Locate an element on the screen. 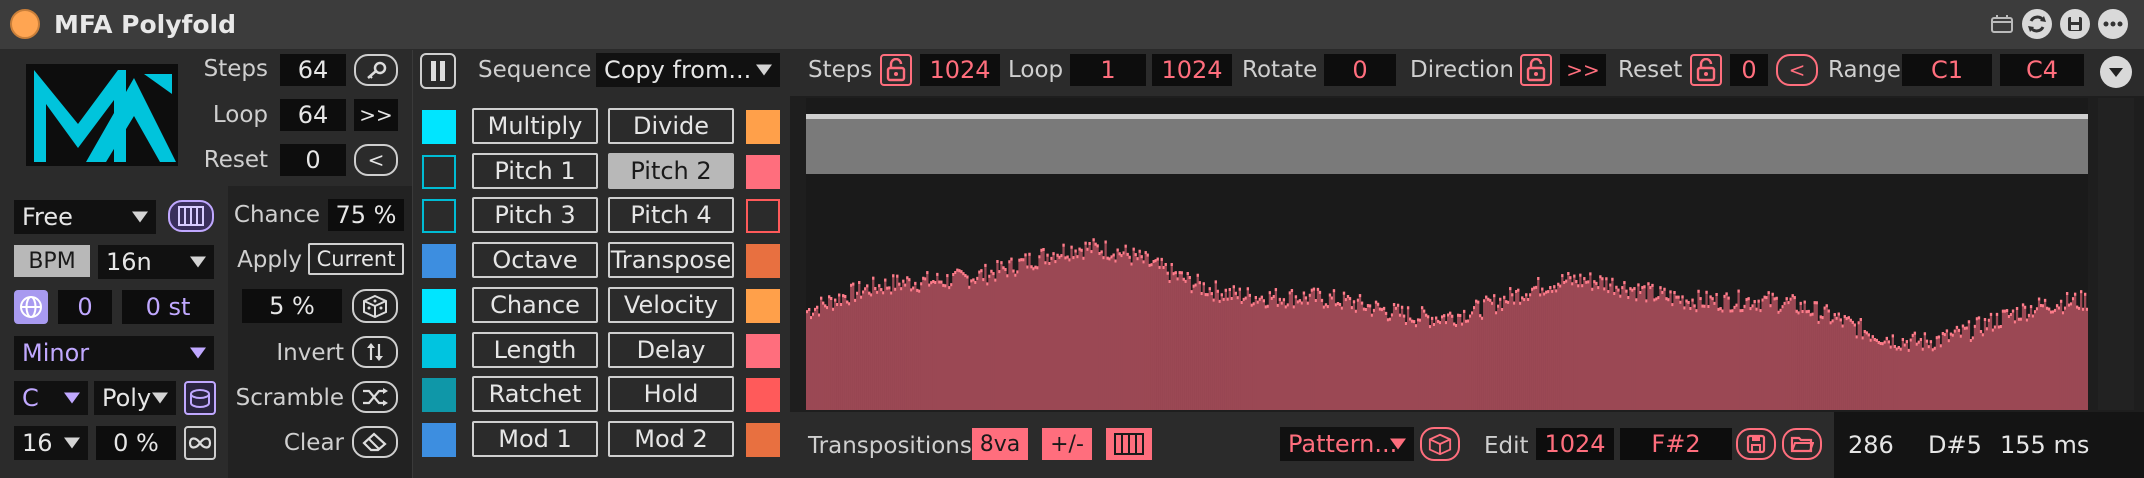  more-icon is located at coordinates (2113, 24).